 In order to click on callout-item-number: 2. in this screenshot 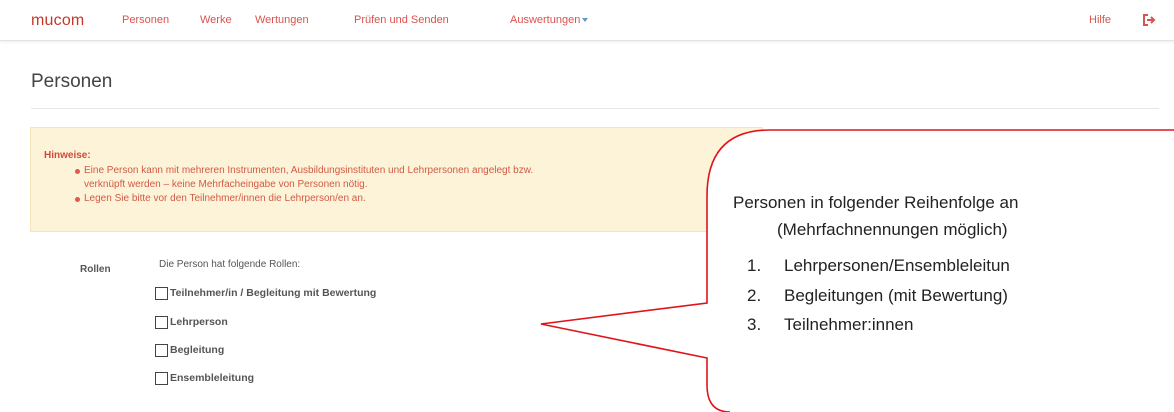, I will do `click(754, 295)`.